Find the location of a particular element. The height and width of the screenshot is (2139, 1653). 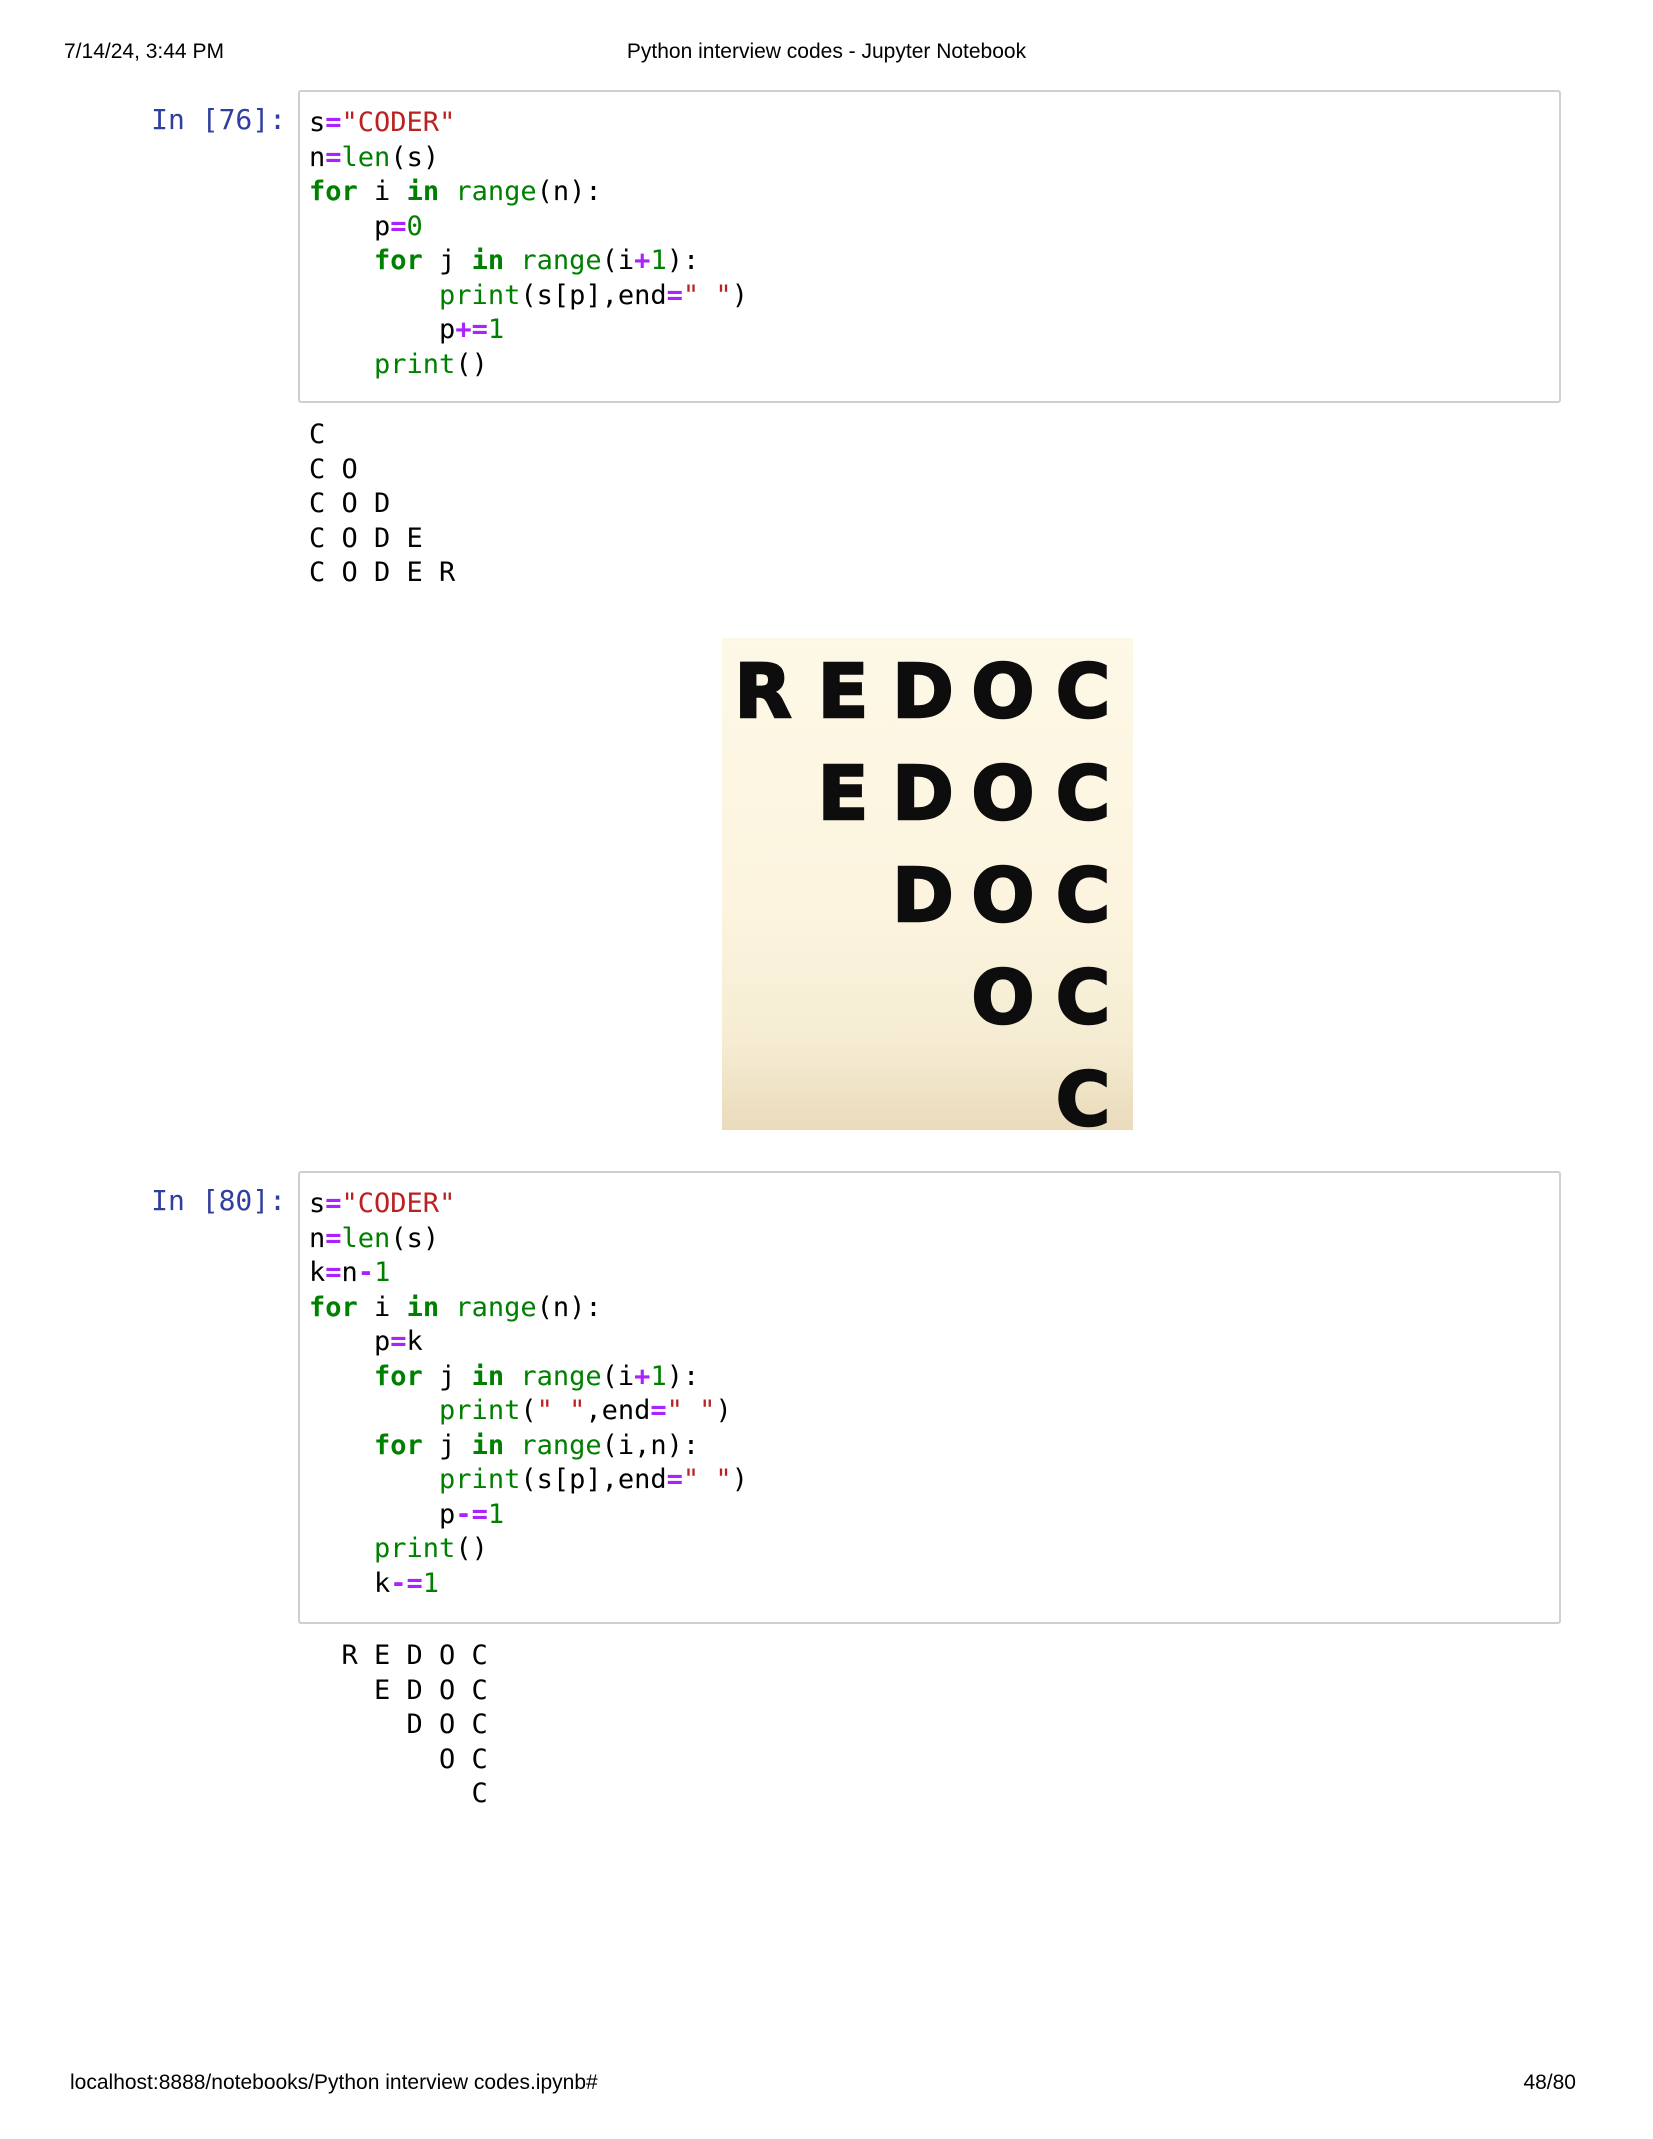

pattern-row: EDOC is located at coordinates (963, 794).